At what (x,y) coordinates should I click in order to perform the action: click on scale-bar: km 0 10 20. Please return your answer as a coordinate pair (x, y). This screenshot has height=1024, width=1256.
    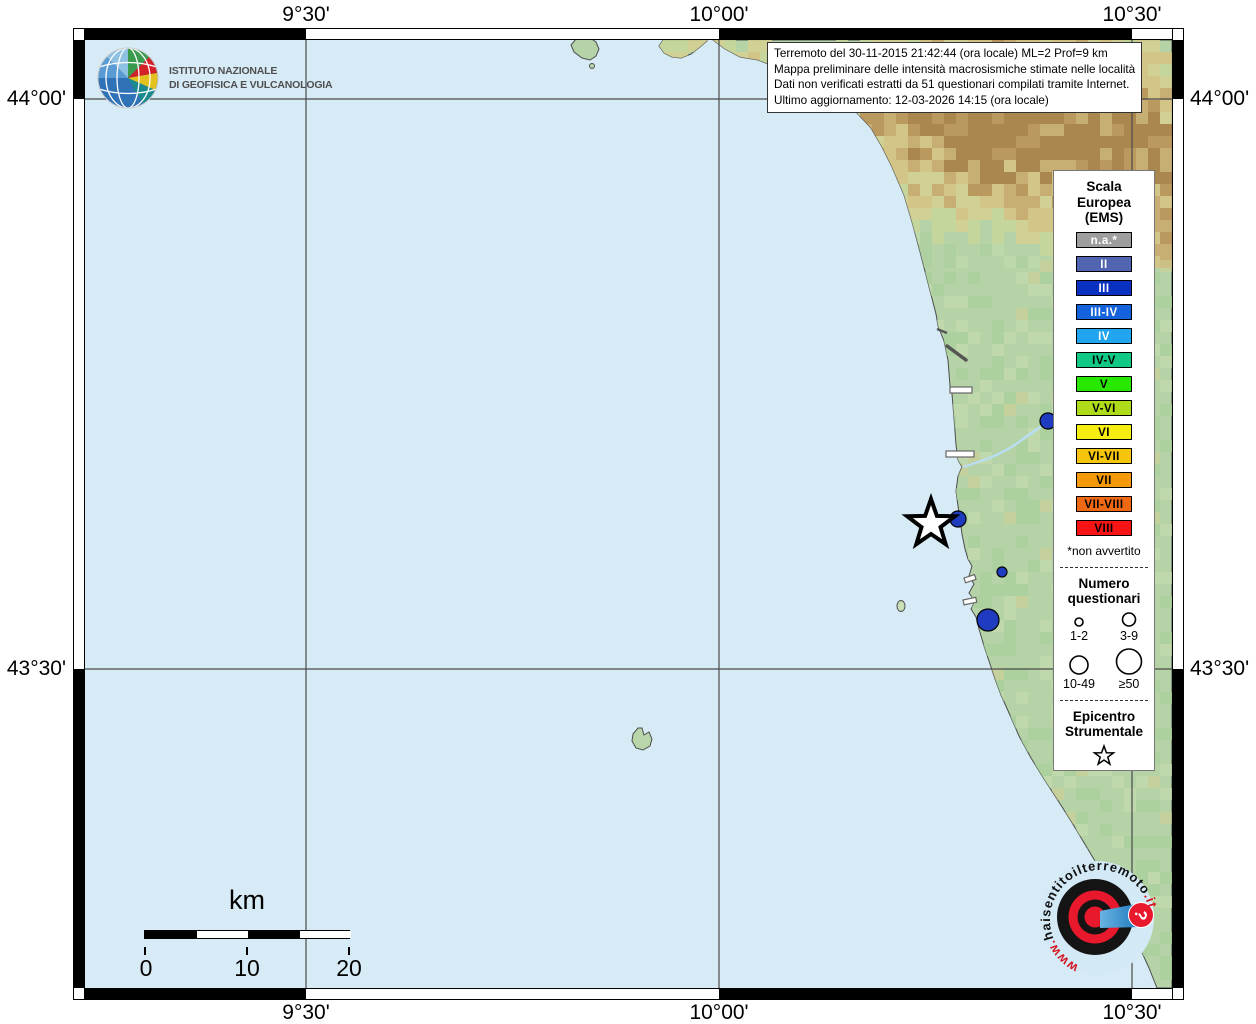
    Looking at the image, I should click on (251, 933).